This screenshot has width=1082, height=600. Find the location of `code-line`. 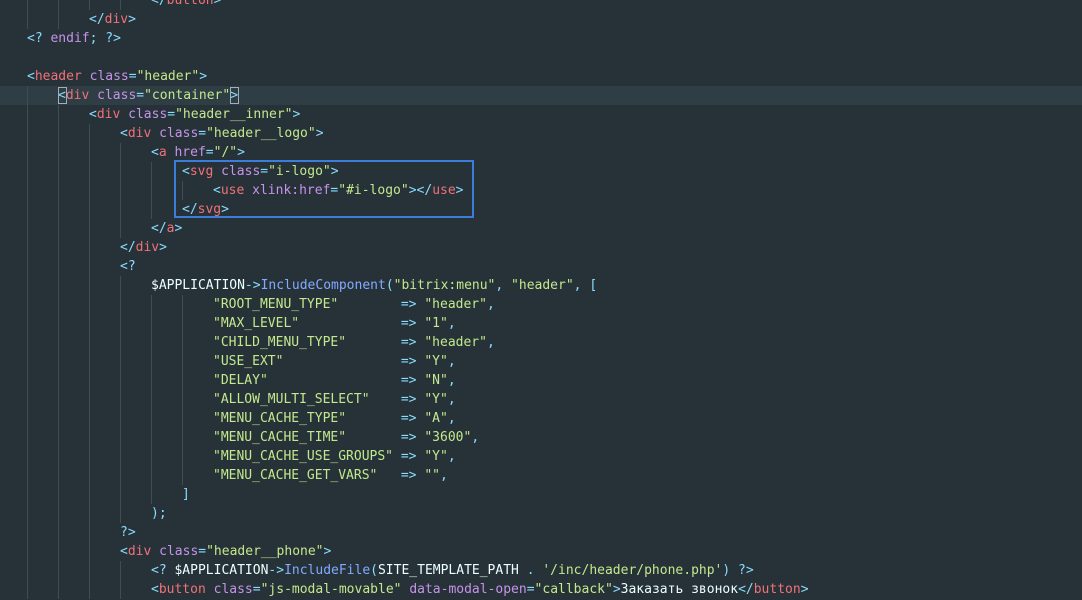

code-line is located at coordinates (541, 57).